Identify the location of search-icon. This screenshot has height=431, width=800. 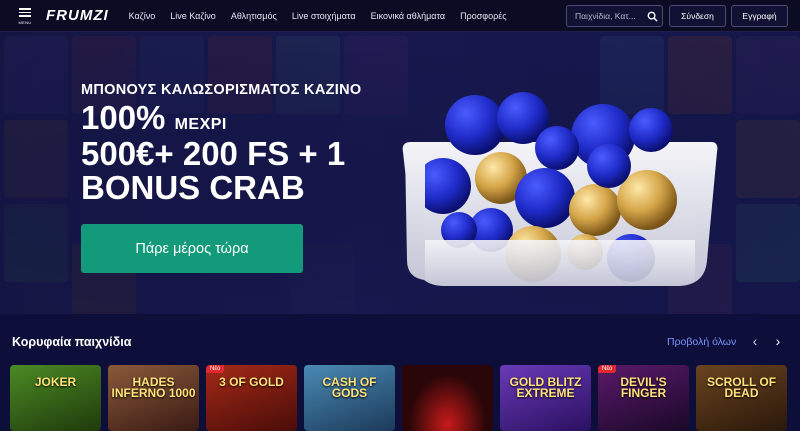
(652, 16).